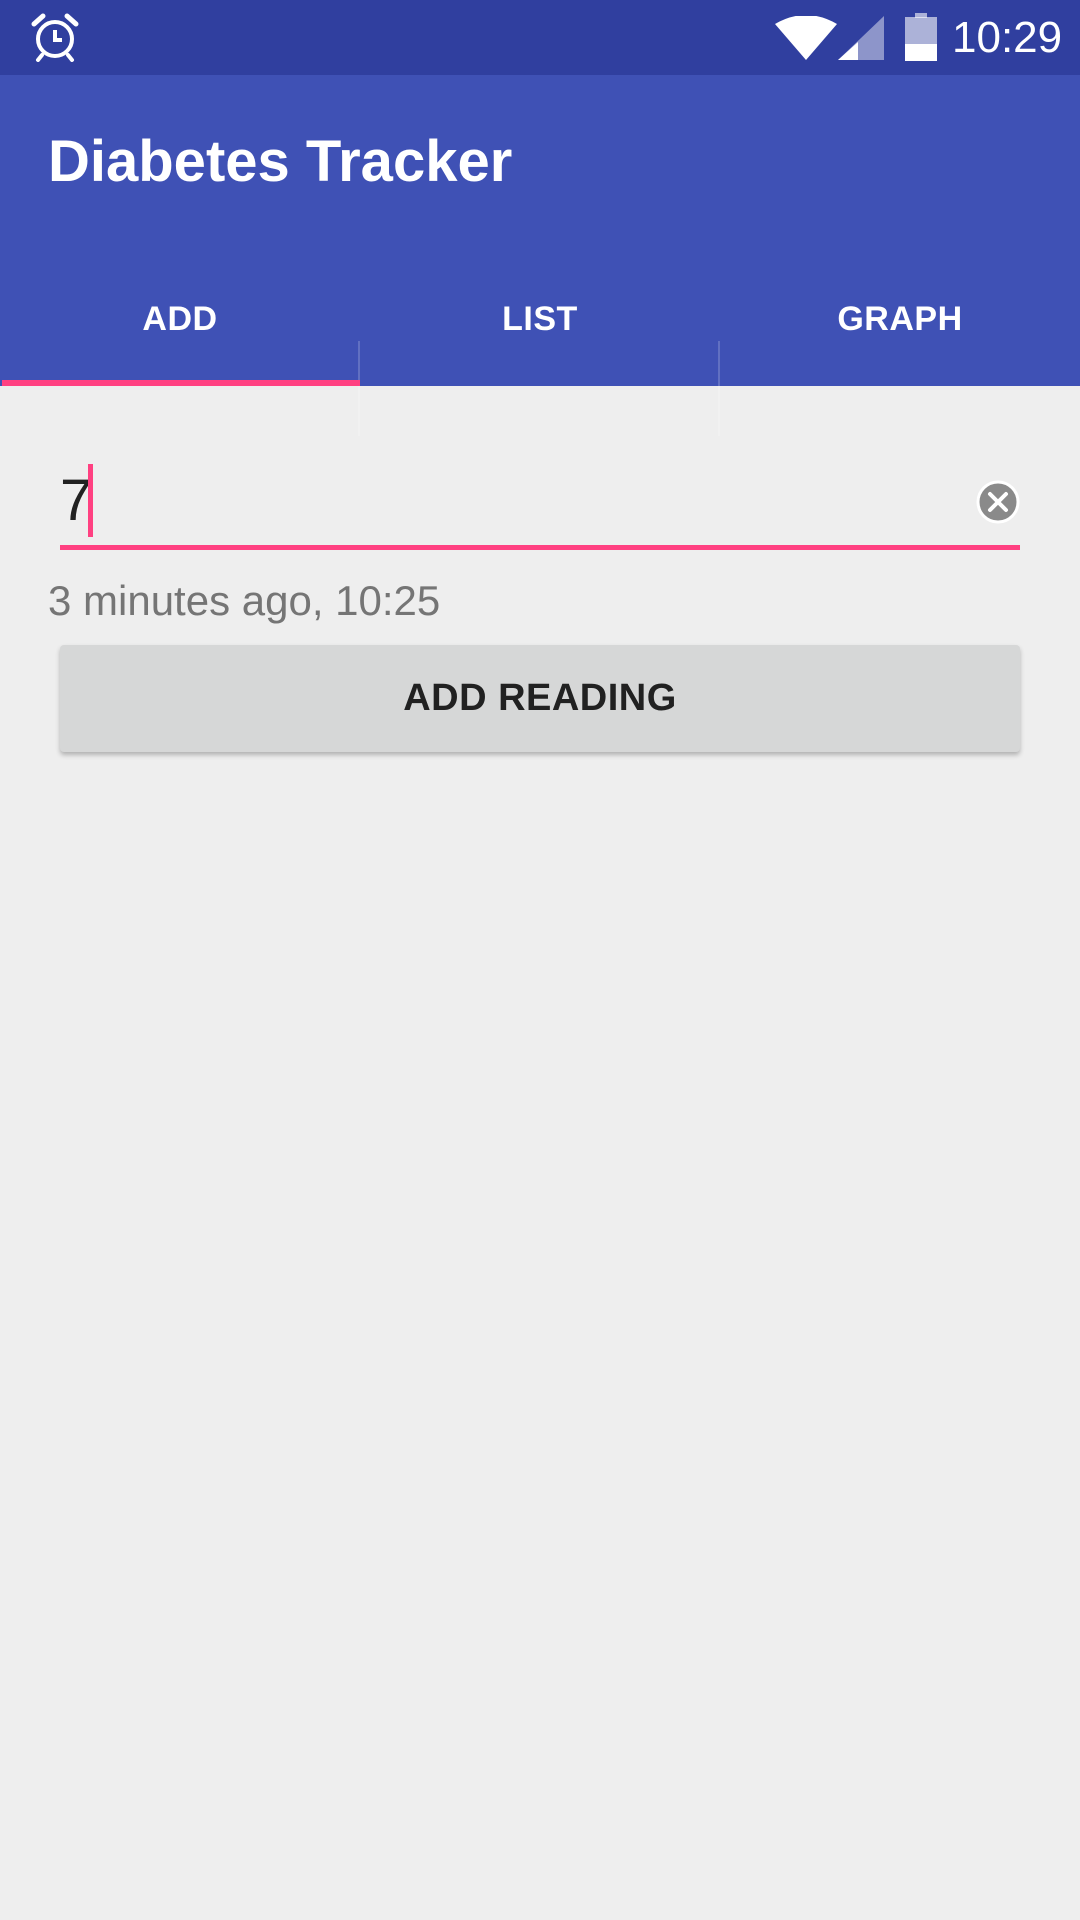 Image resolution: width=1080 pixels, height=1920 pixels. What do you see at coordinates (244, 601) in the screenshot?
I see `reading-timestamp: 3 minutes ago, 10:25` at bounding box center [244, 601].